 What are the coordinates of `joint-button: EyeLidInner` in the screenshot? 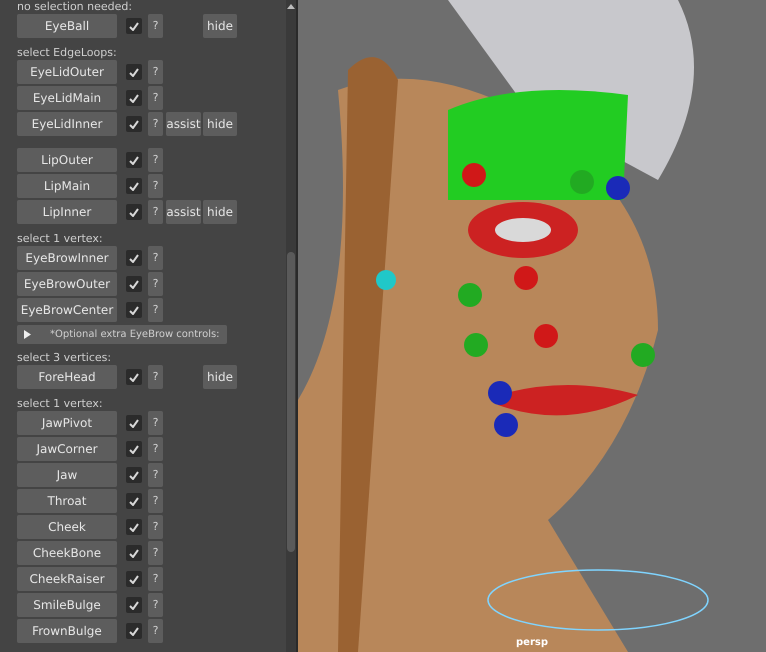 It's located at (67, 124).